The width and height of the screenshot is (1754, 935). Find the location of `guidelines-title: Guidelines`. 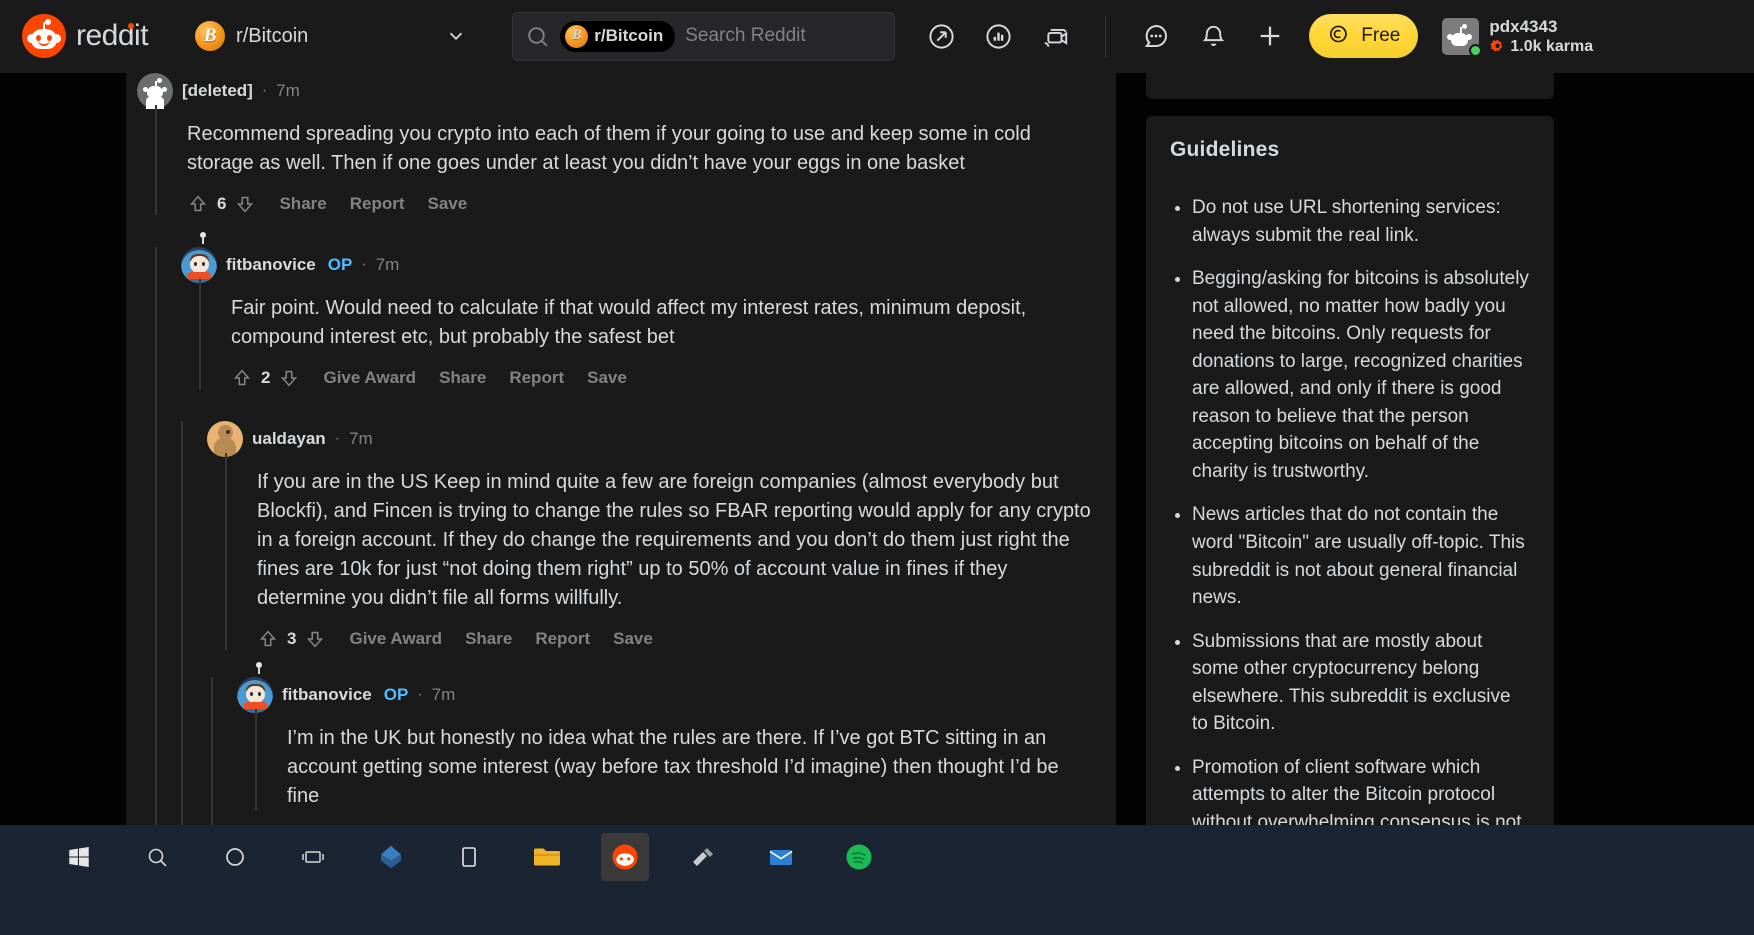

guidelines-title: Guidelines is located at coordinates (1225, 149).